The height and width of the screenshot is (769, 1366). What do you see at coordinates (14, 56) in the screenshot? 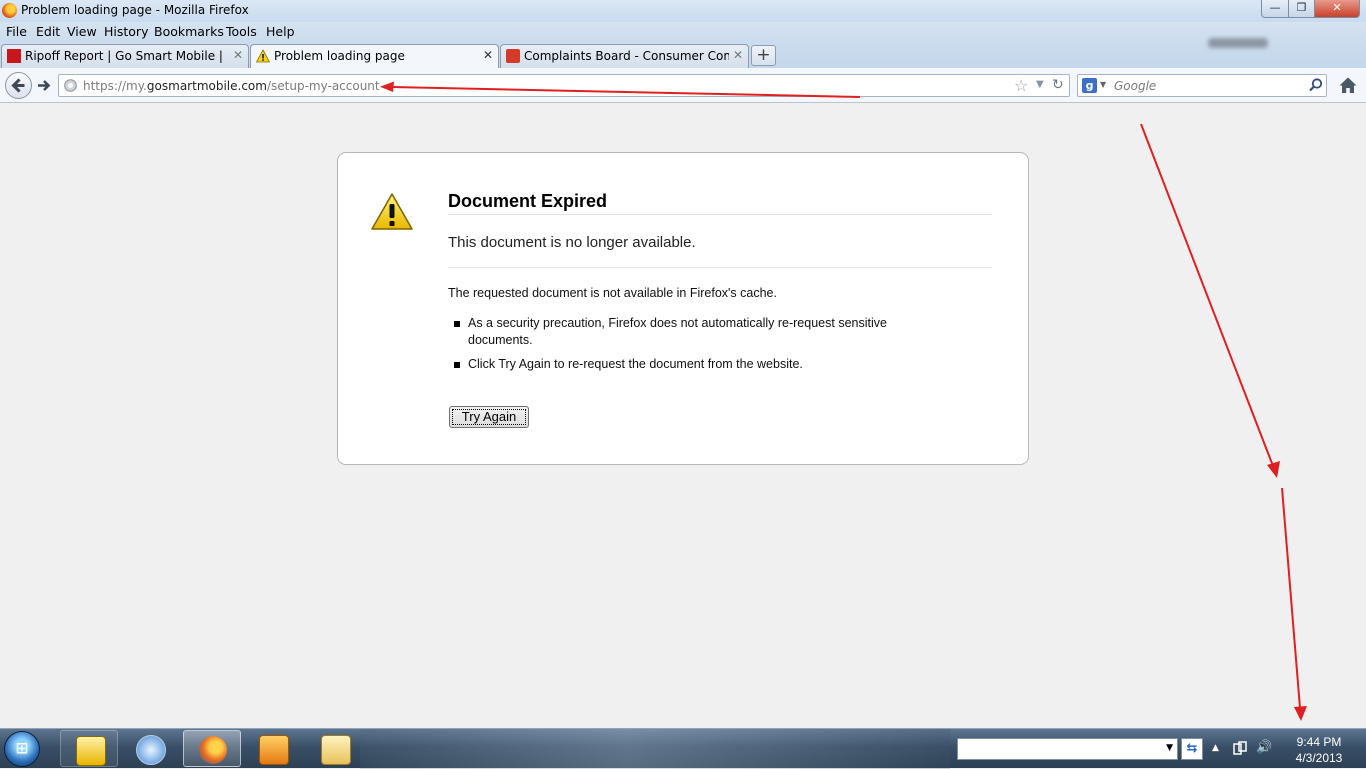
I see `ripoff-report-favicon` at bounding box center [14, 56].